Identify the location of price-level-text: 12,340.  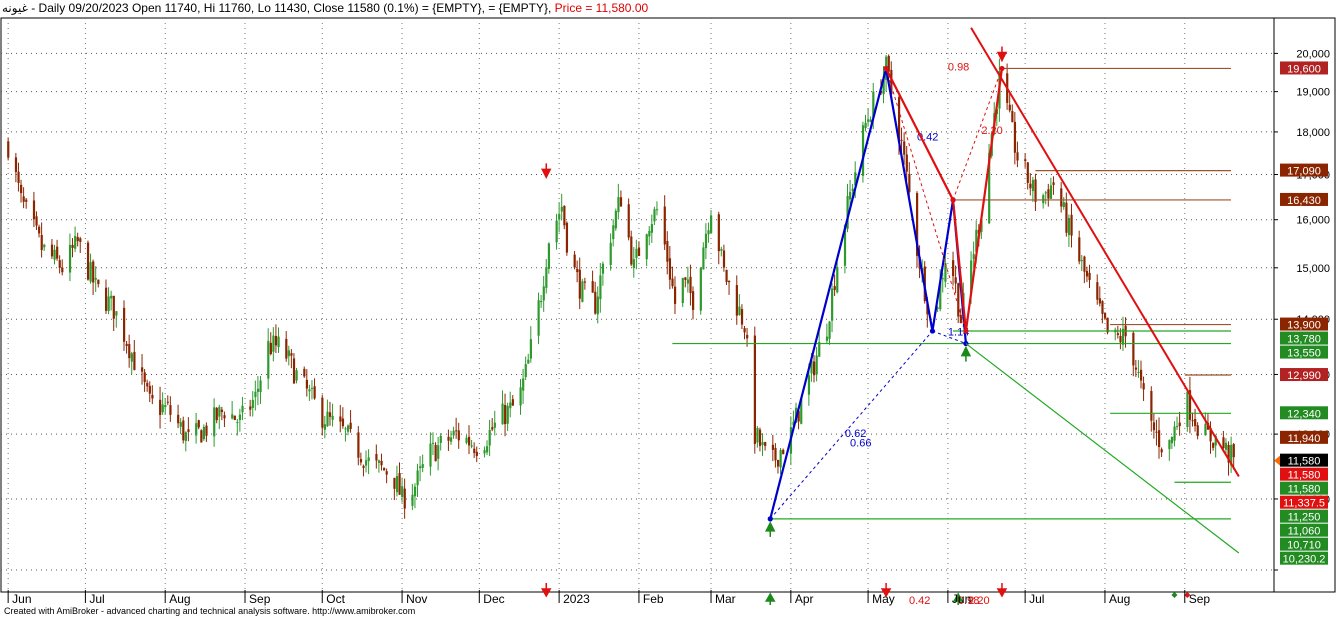
(1304, 414).